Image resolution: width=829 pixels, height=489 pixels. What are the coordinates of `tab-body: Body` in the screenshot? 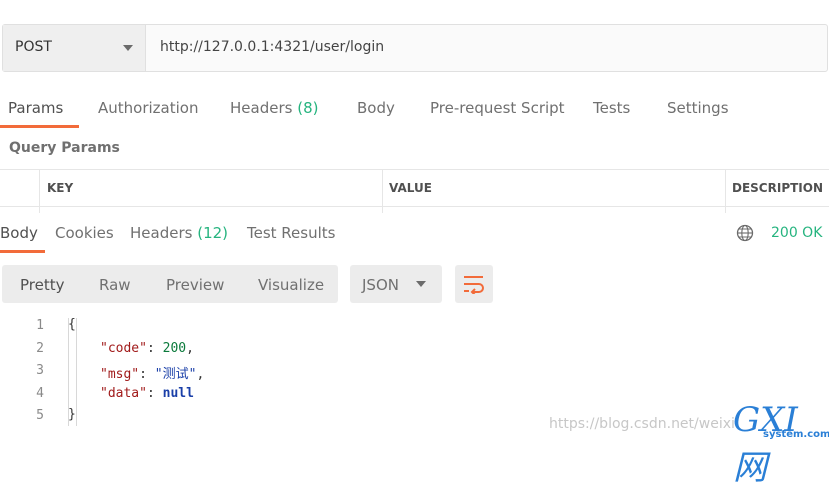 It's located at (376, 108).